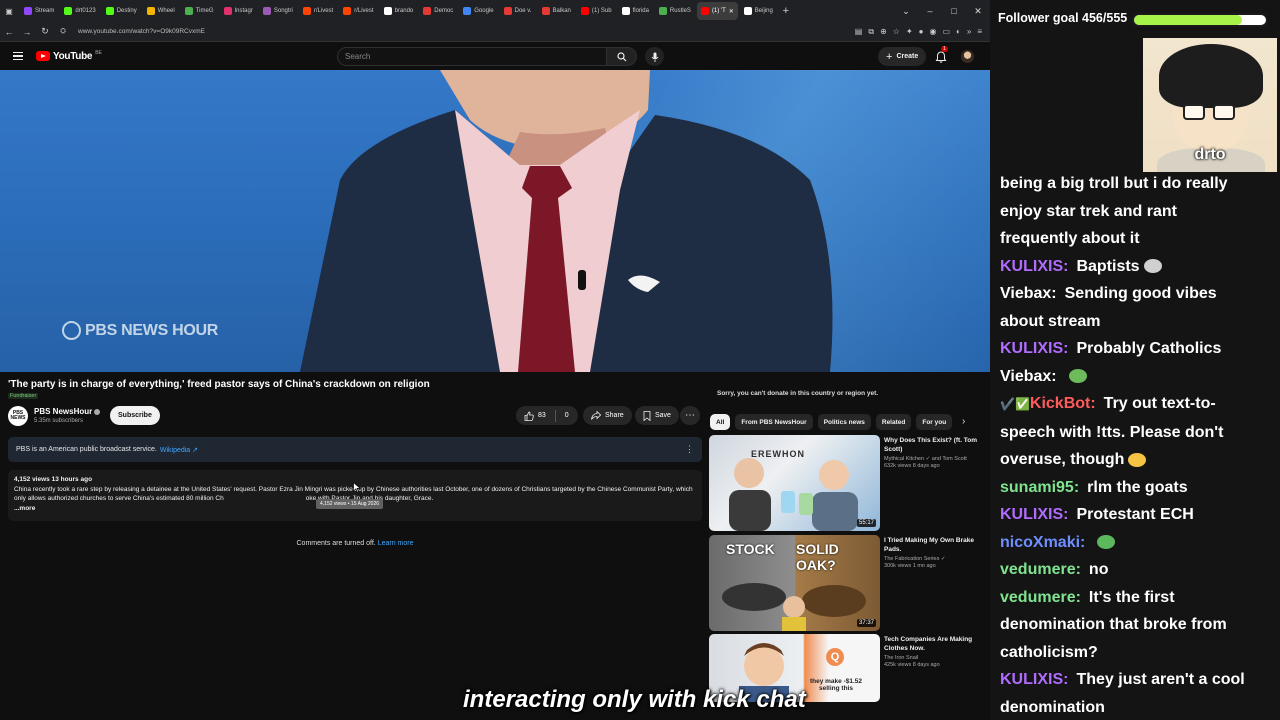 The width and height of the screenshot is (1280, 720). I want to click on filter-chip: All, so click(720, 422).